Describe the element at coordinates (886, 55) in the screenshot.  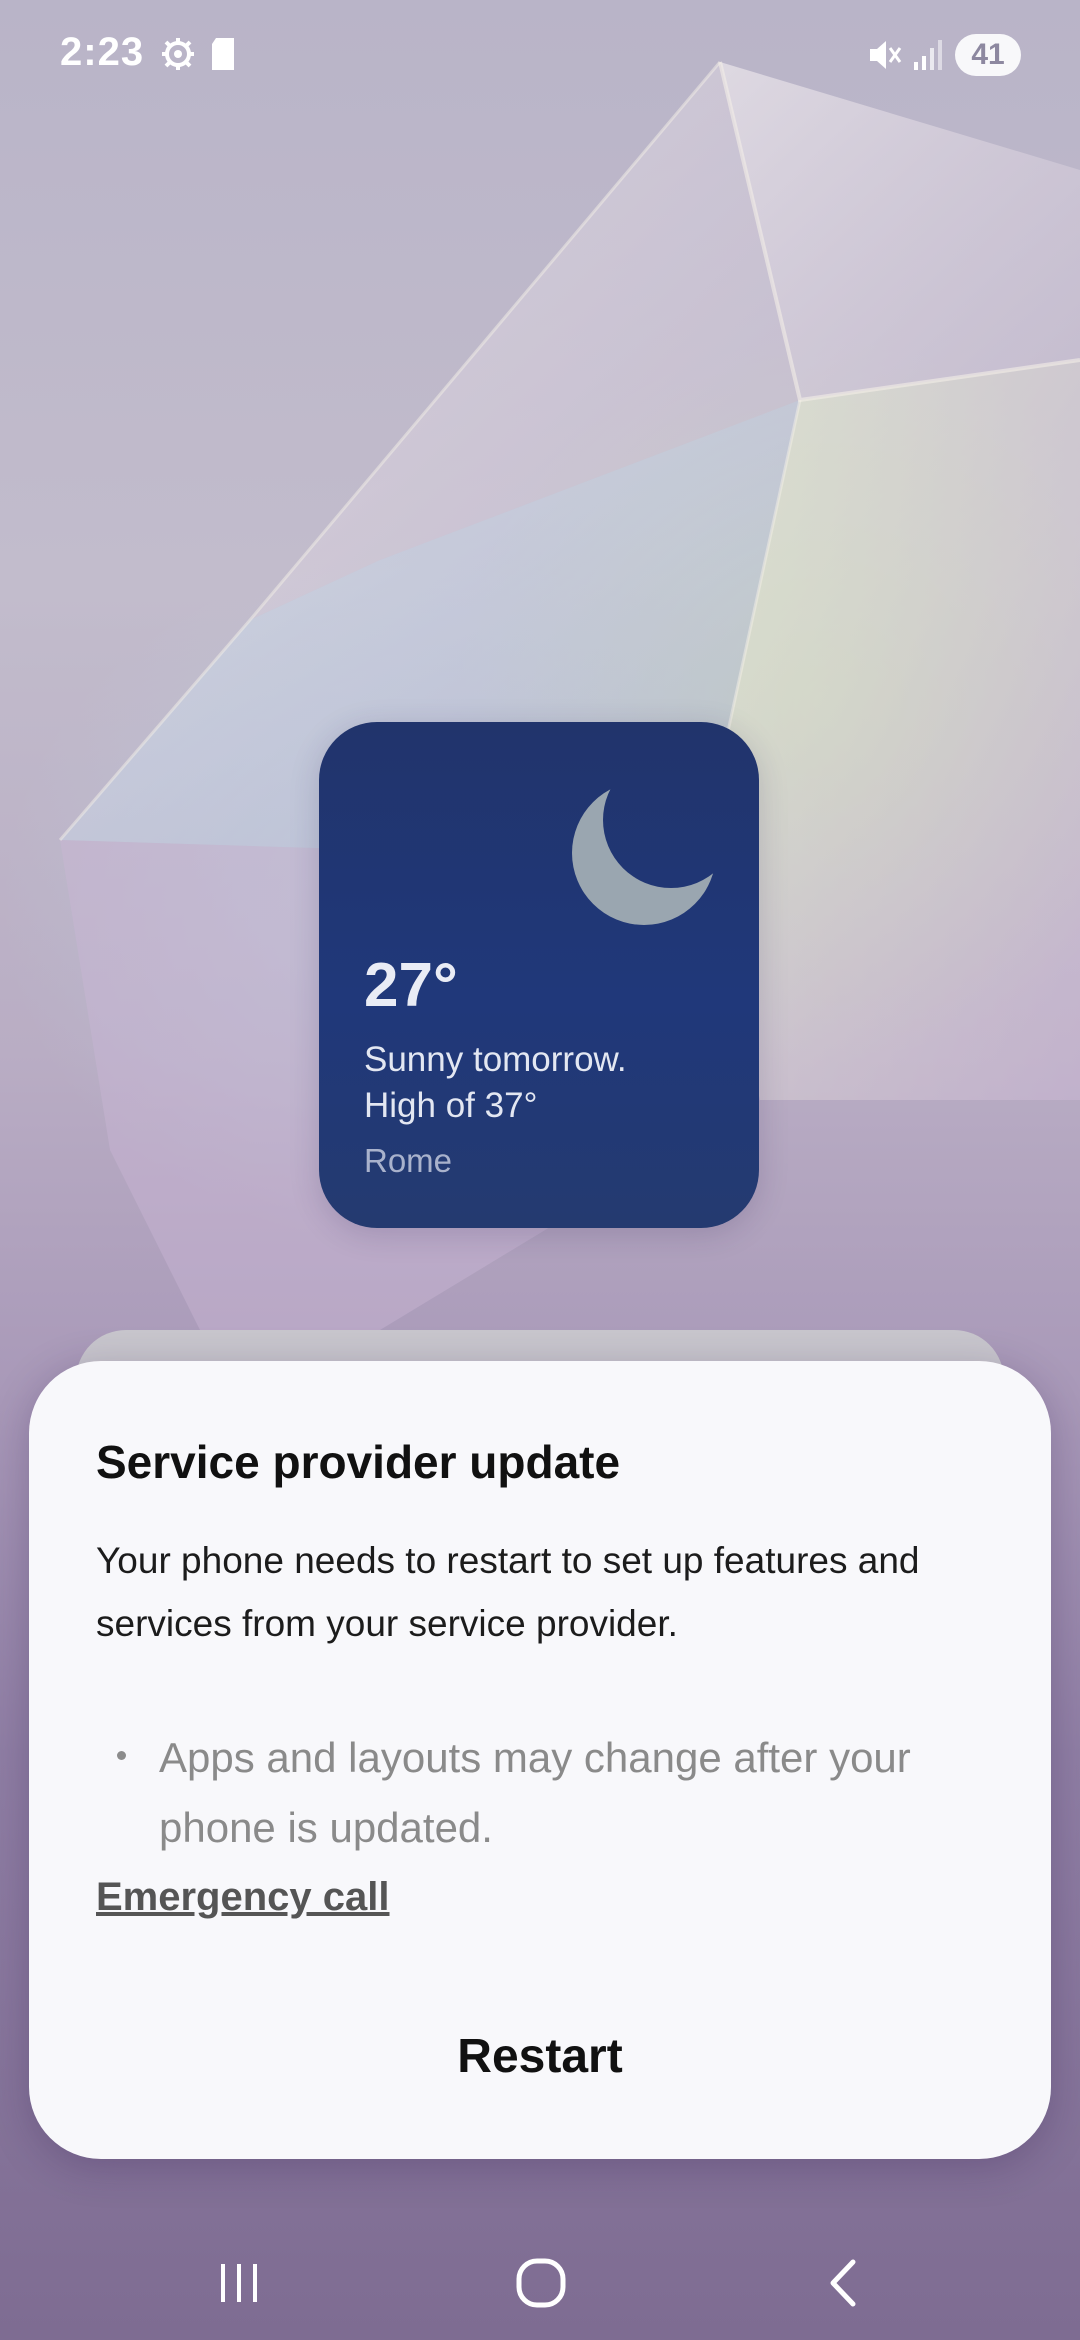
I see `mute-icon` at that location.